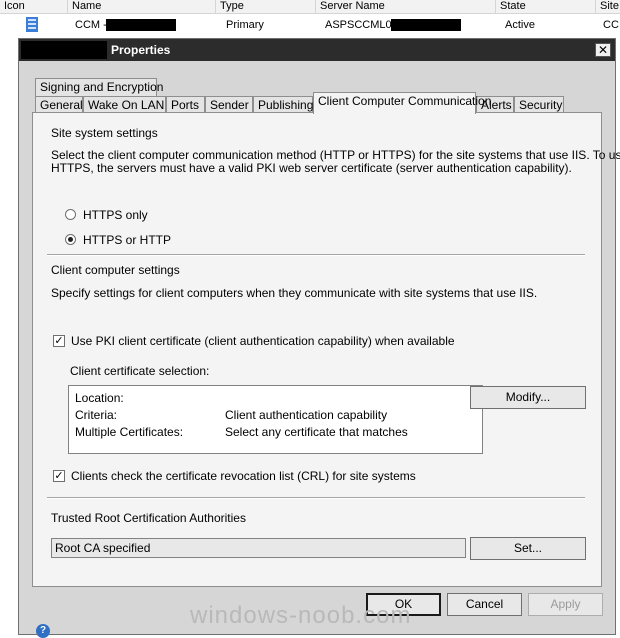 This screenshot has width=620, height=638. Describe the element at coordinates (115, 215) in the screenshot. I see `https-only-label: HTTPS only` at that location.